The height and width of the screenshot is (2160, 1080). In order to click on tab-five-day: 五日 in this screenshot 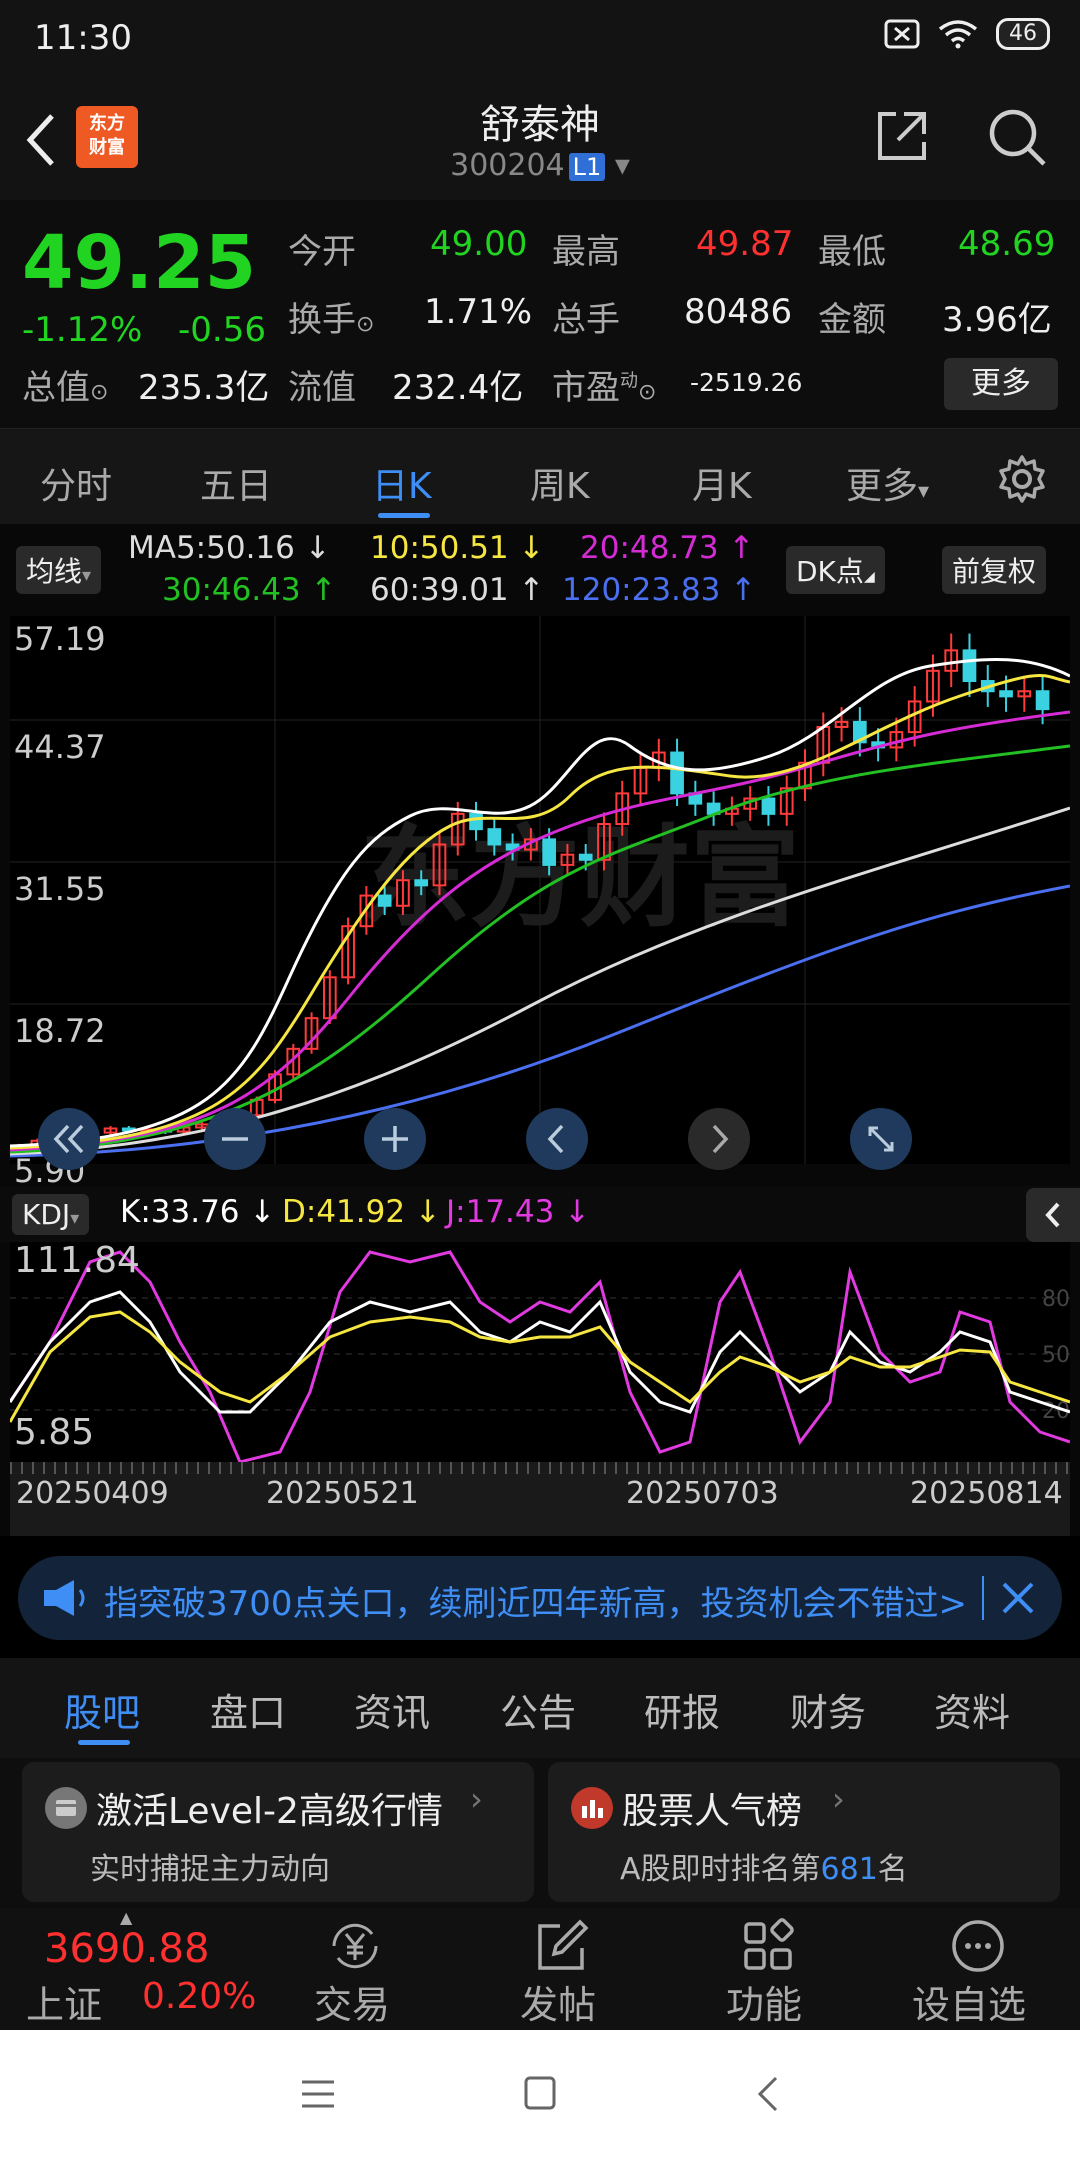, I will do `click(236, 483)`.